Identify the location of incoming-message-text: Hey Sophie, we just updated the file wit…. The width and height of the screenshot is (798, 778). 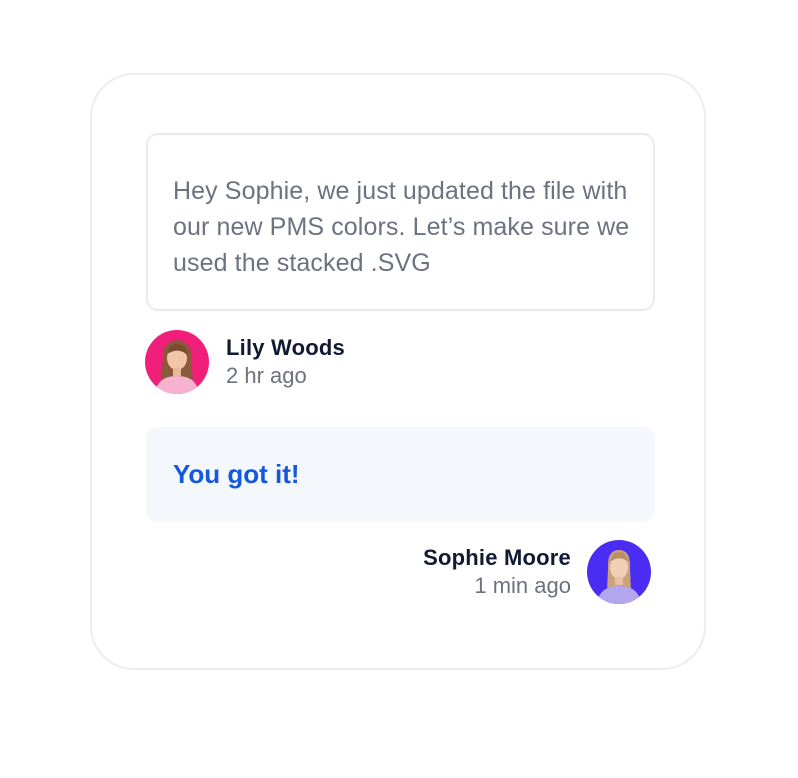
(401, 227).